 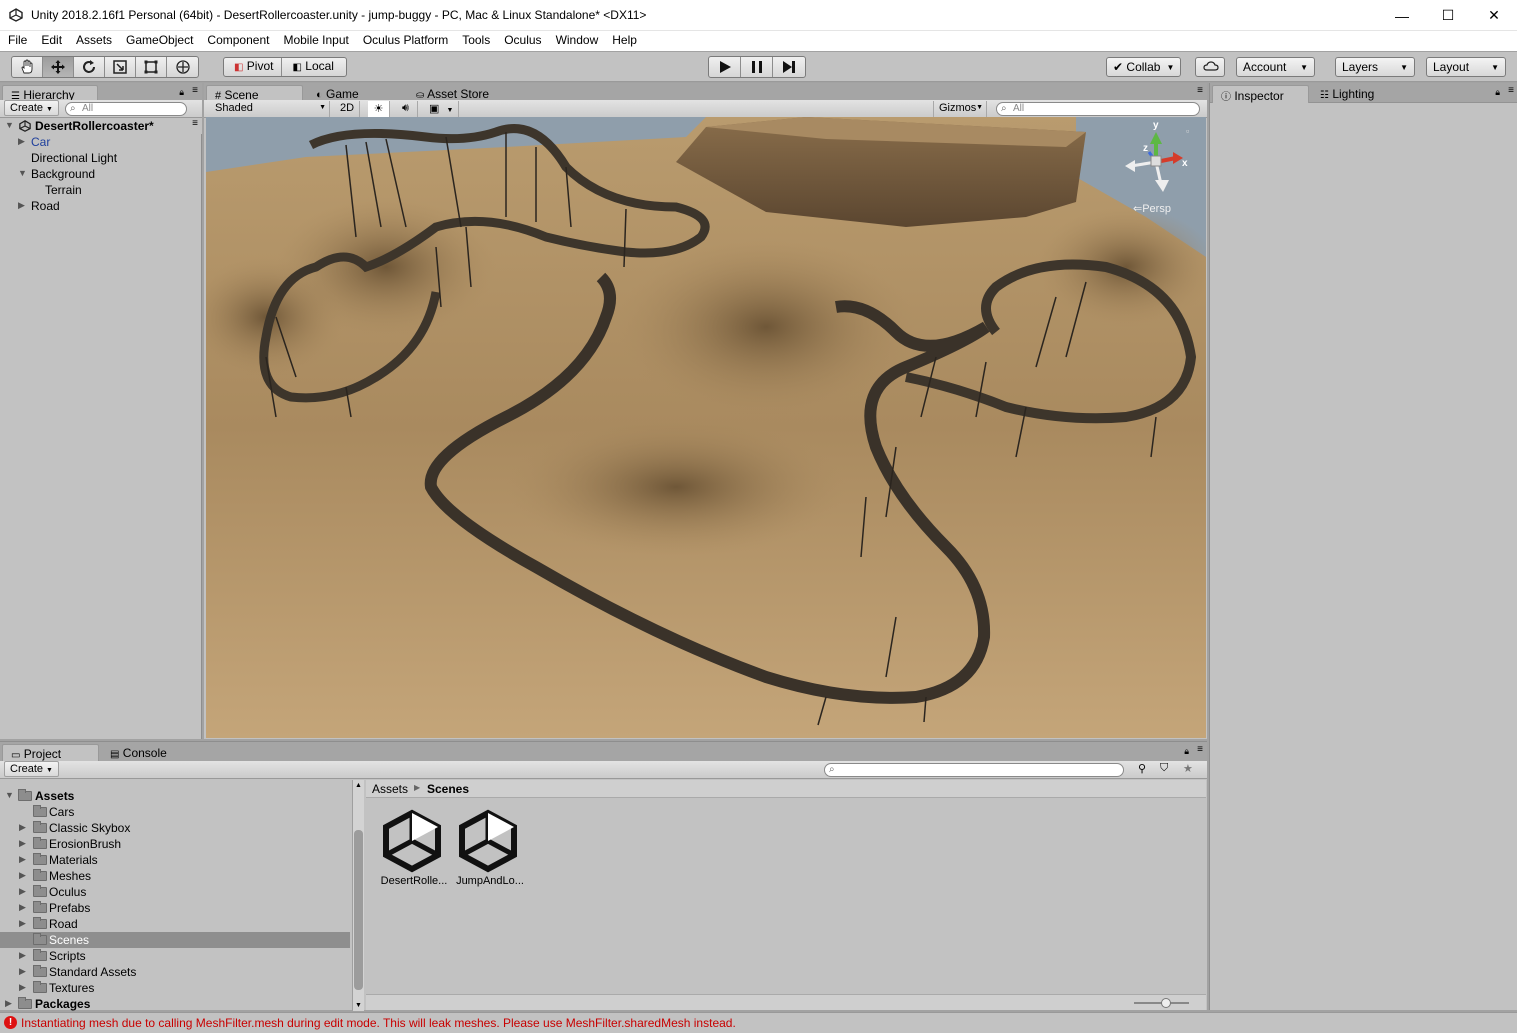 What do you see at coordinates (138, 753) in the screenshot?
I see `tab-console: ▤ Console` at bounding box center [138, 753].